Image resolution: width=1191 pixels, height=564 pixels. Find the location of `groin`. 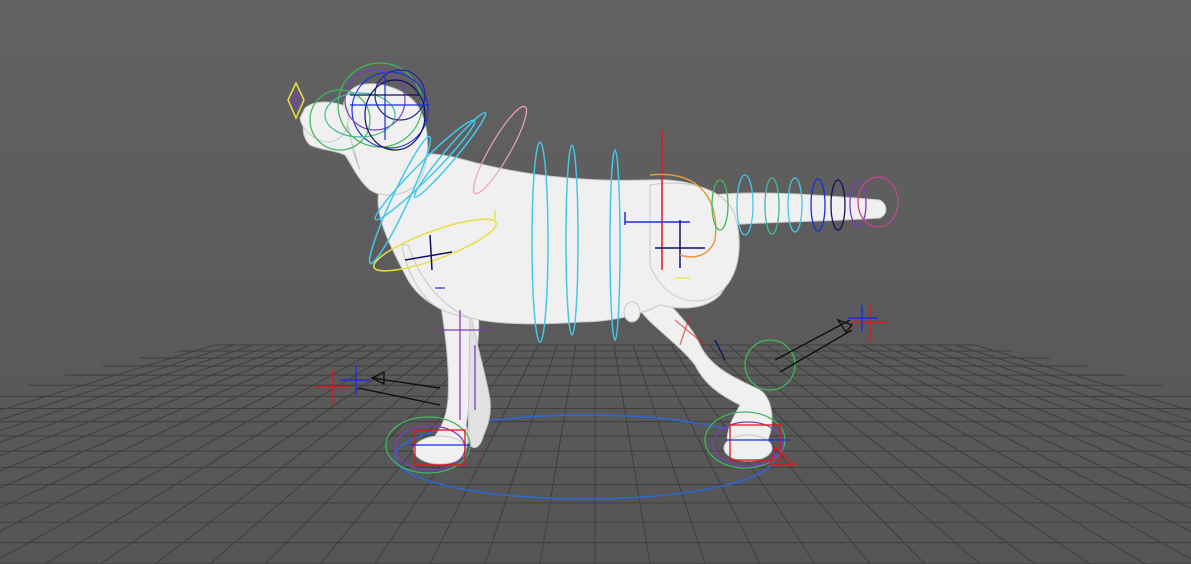

groin is located at coordinates (632, 312).